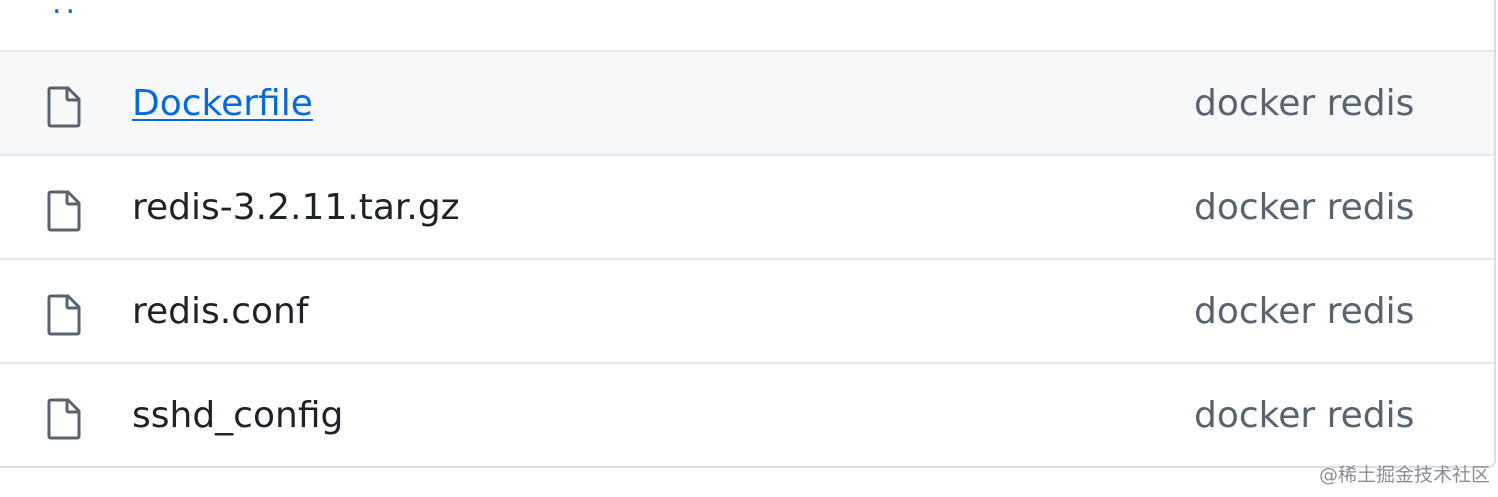  Describe the element at coordinates (65, 10) in the screenshot. I see `parent-directory-link: ..` at that location.